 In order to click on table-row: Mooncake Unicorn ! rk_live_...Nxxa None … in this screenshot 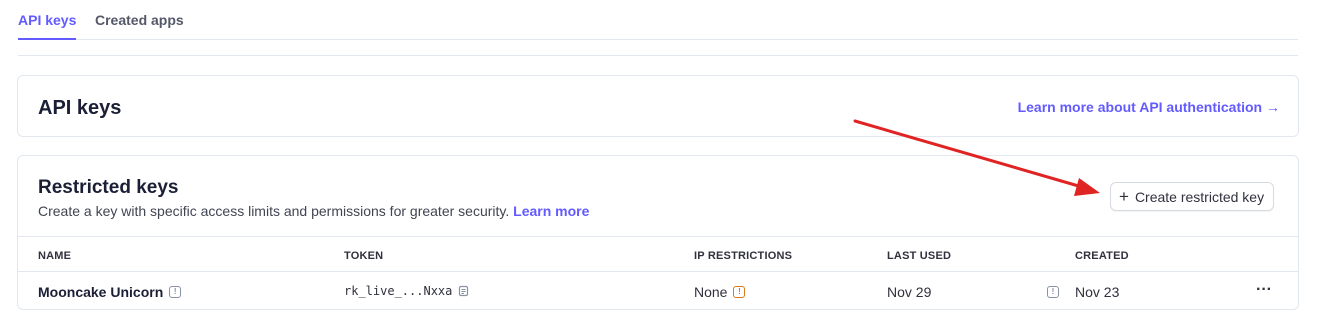, I will do `click(658, 291)`.